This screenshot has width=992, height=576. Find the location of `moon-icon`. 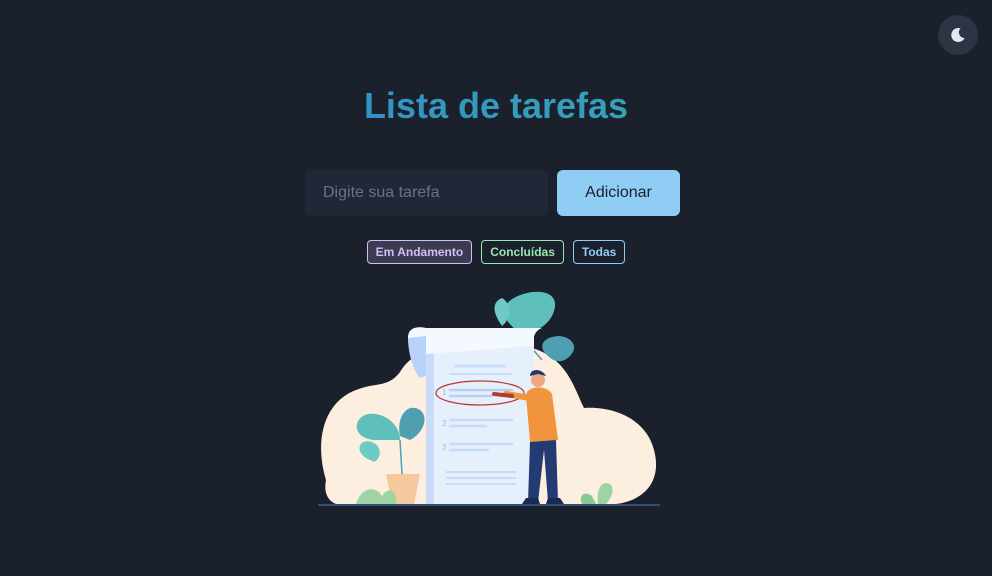

moon-icon is located at coordinates (958, 35).